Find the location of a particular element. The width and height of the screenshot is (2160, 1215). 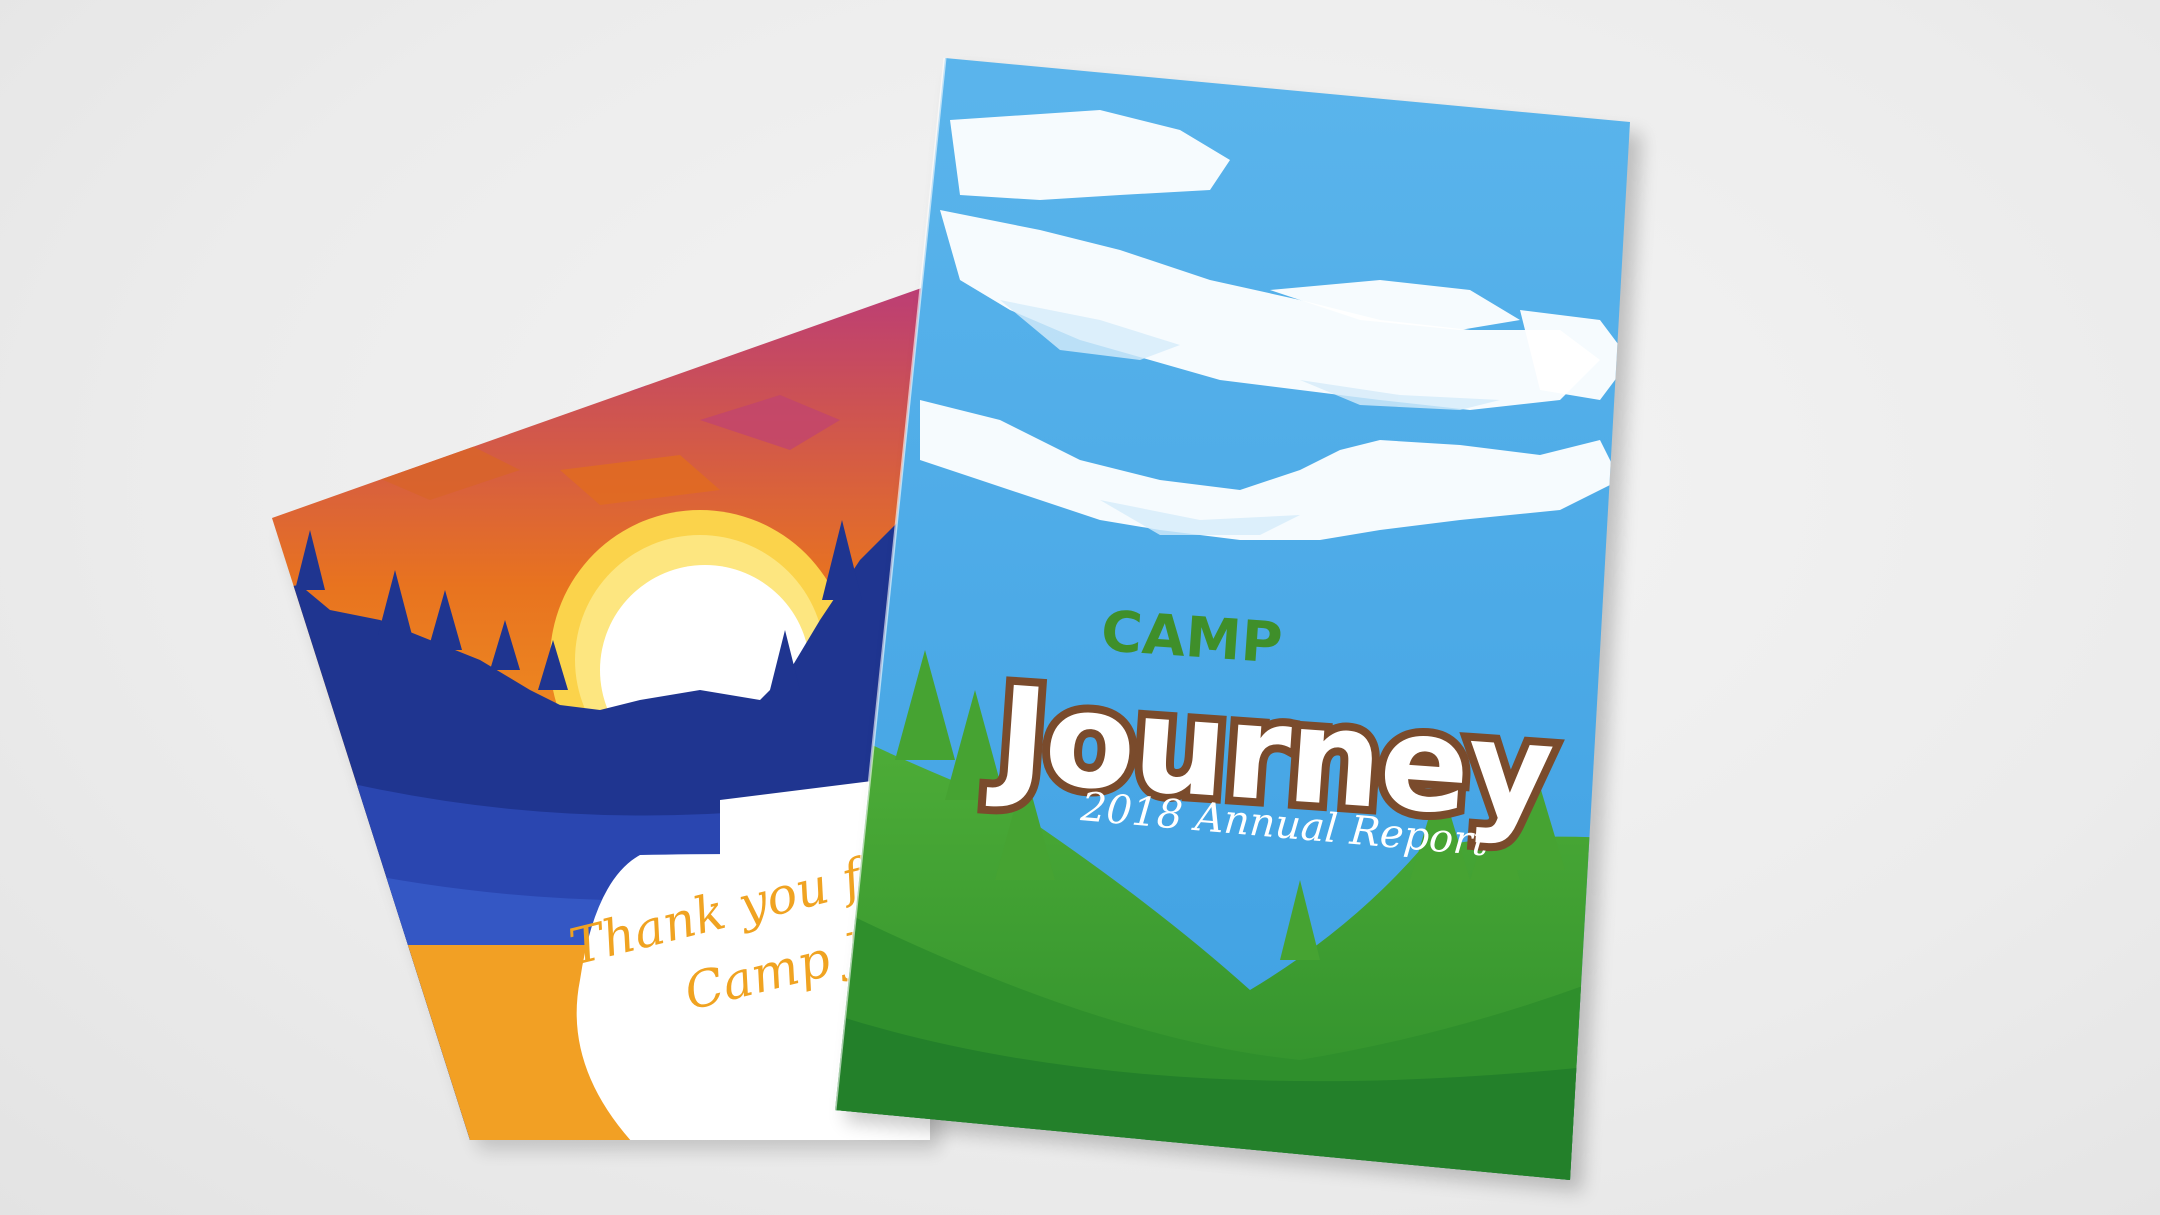

booklet-camp-label: CAMP is located at coordinates (1191, 637).